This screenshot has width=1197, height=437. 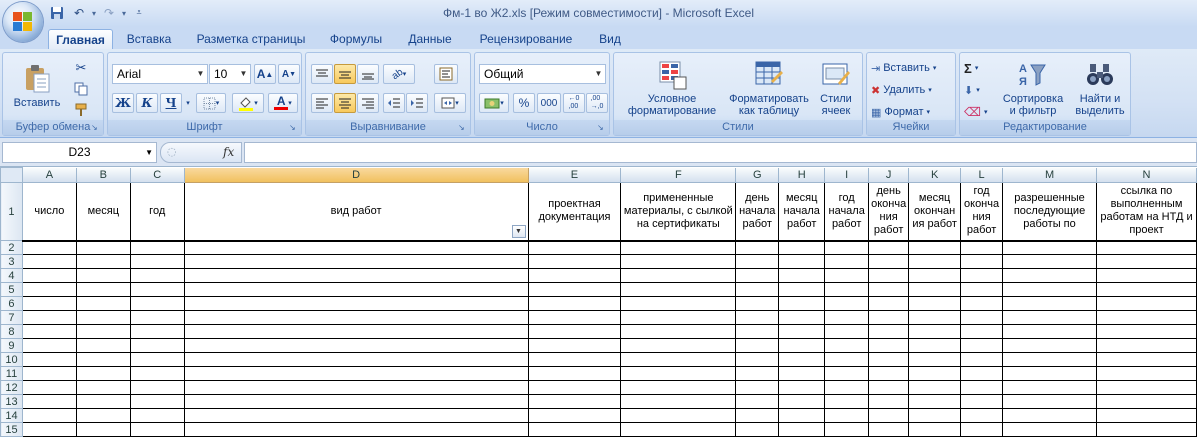 What do you see at coordinates (982, 212) in the screenshot?
I see `header-cell-end-year: год оконча ния работ` at bounding box center [982, 212].